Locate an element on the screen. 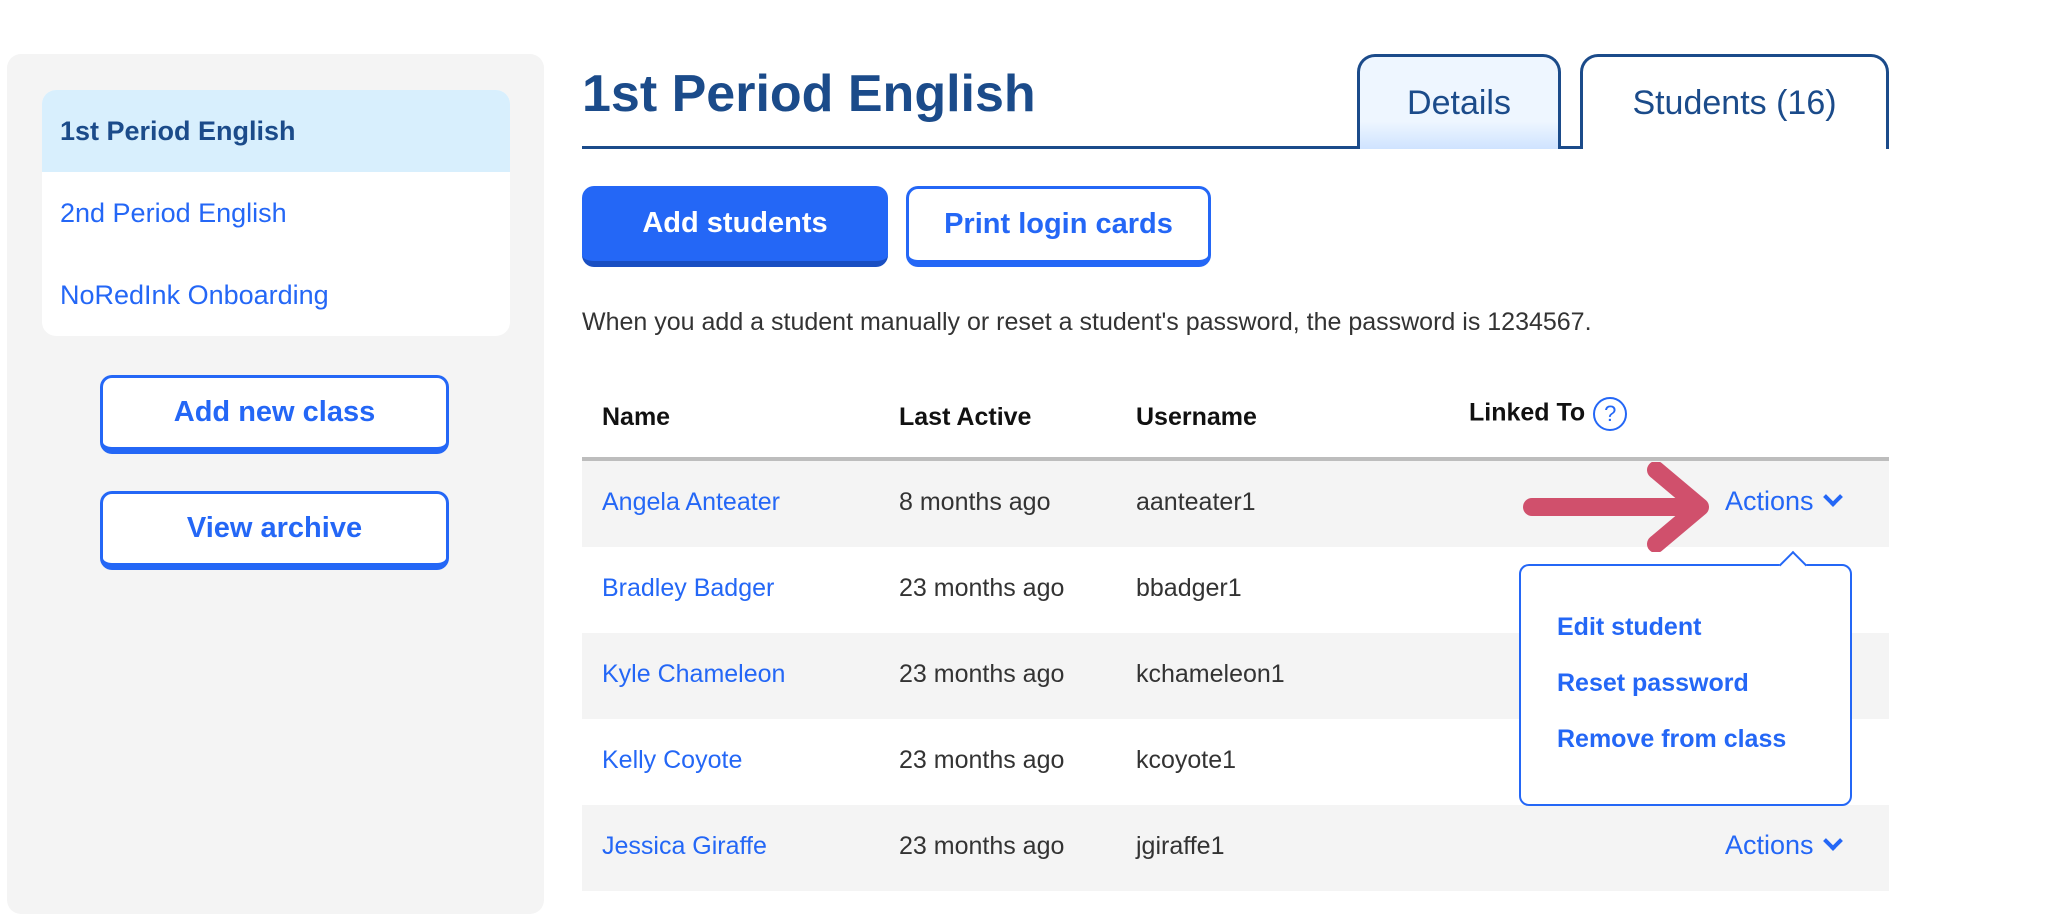 The image size is (2066, 914). column-header-linked-to: Linked To? is located at coordinates (1548, 414).